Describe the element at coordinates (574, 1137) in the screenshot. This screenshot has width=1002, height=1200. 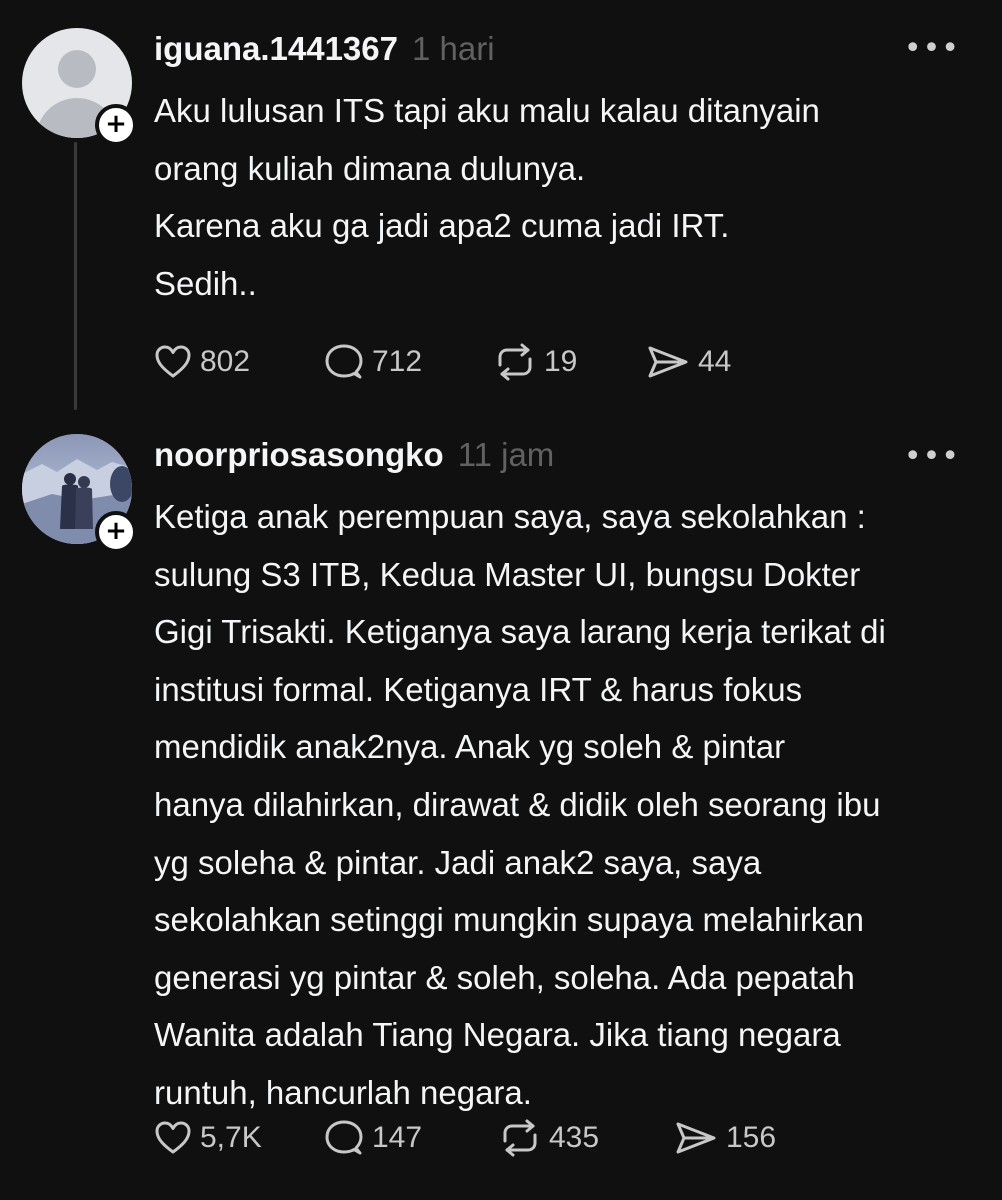
I see `repost-count: 435` at that location.